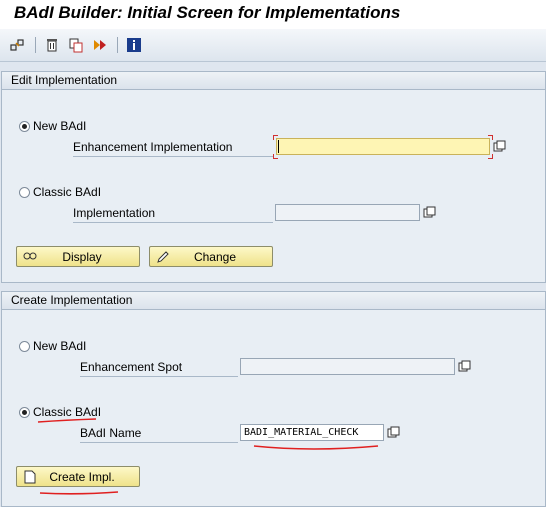 The height and width of the screenshot is (507, 546). What do you see at coordinates (52, 45) in the screenshot?
I see `delete-icon` at bounding box center [52, 45].